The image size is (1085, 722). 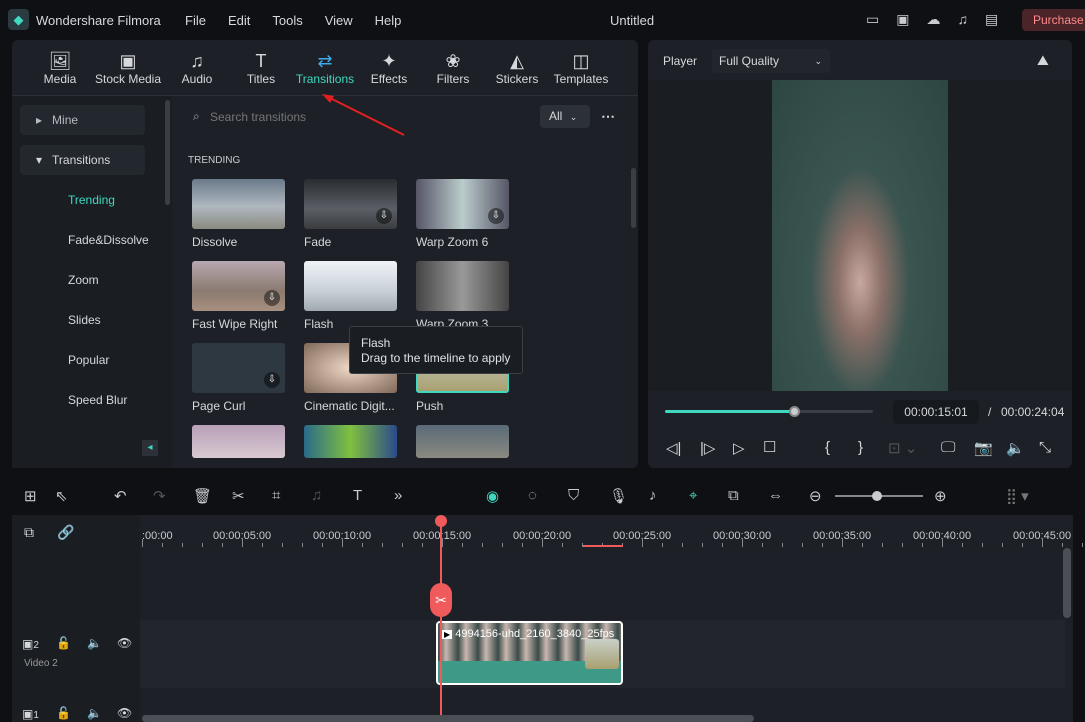 What do you see at coordinates (794, 411) in the screenshot?
I see `progress-handle` at bounding box center [794, 411].